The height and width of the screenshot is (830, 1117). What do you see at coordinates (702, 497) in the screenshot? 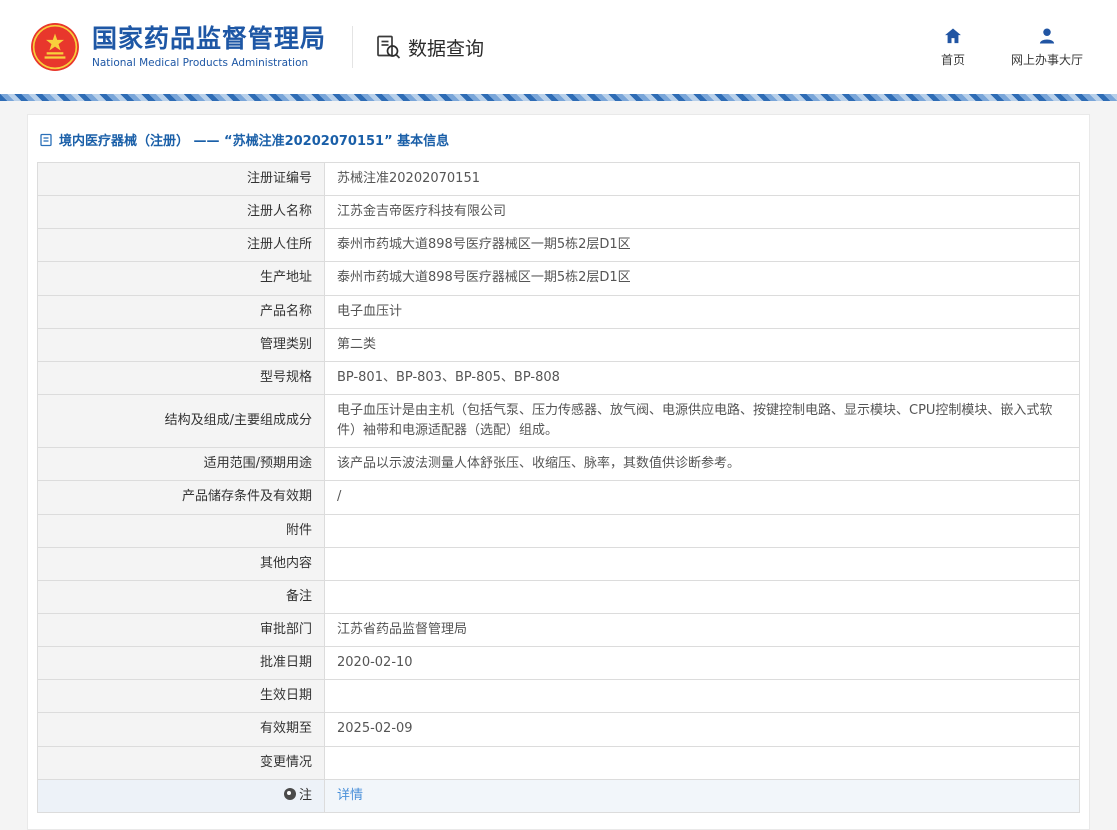
I see `row-value: /` at bounding box center [702, 497].